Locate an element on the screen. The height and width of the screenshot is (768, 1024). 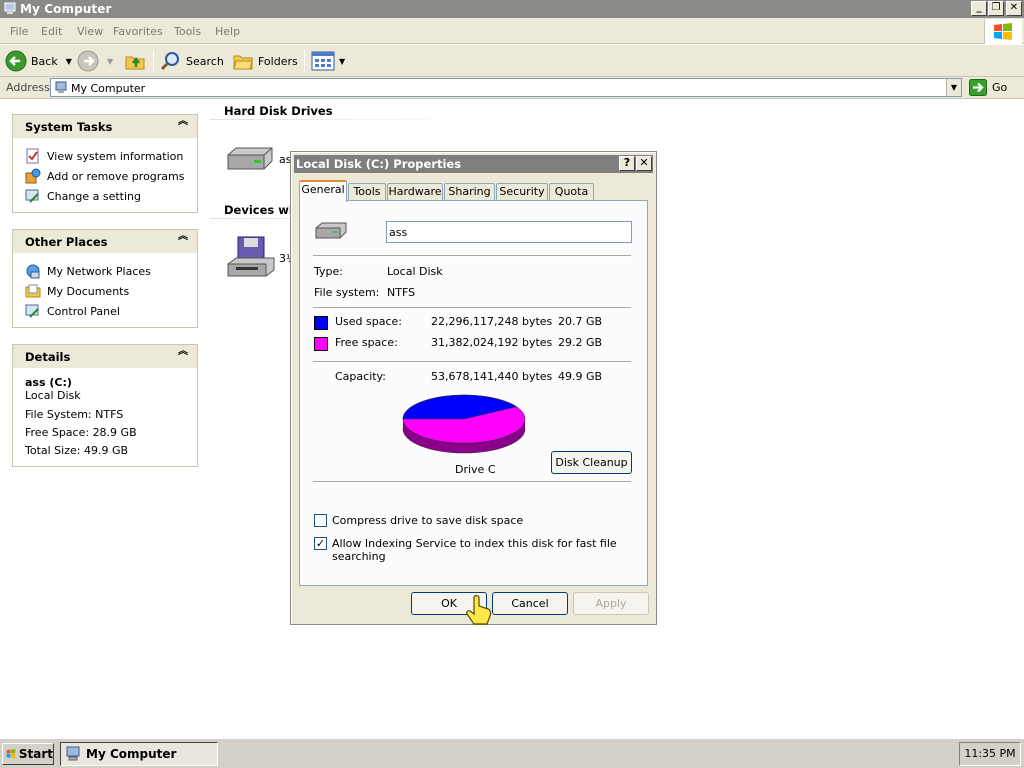
floppy-drive-icon is located at coordinates (251, 259).